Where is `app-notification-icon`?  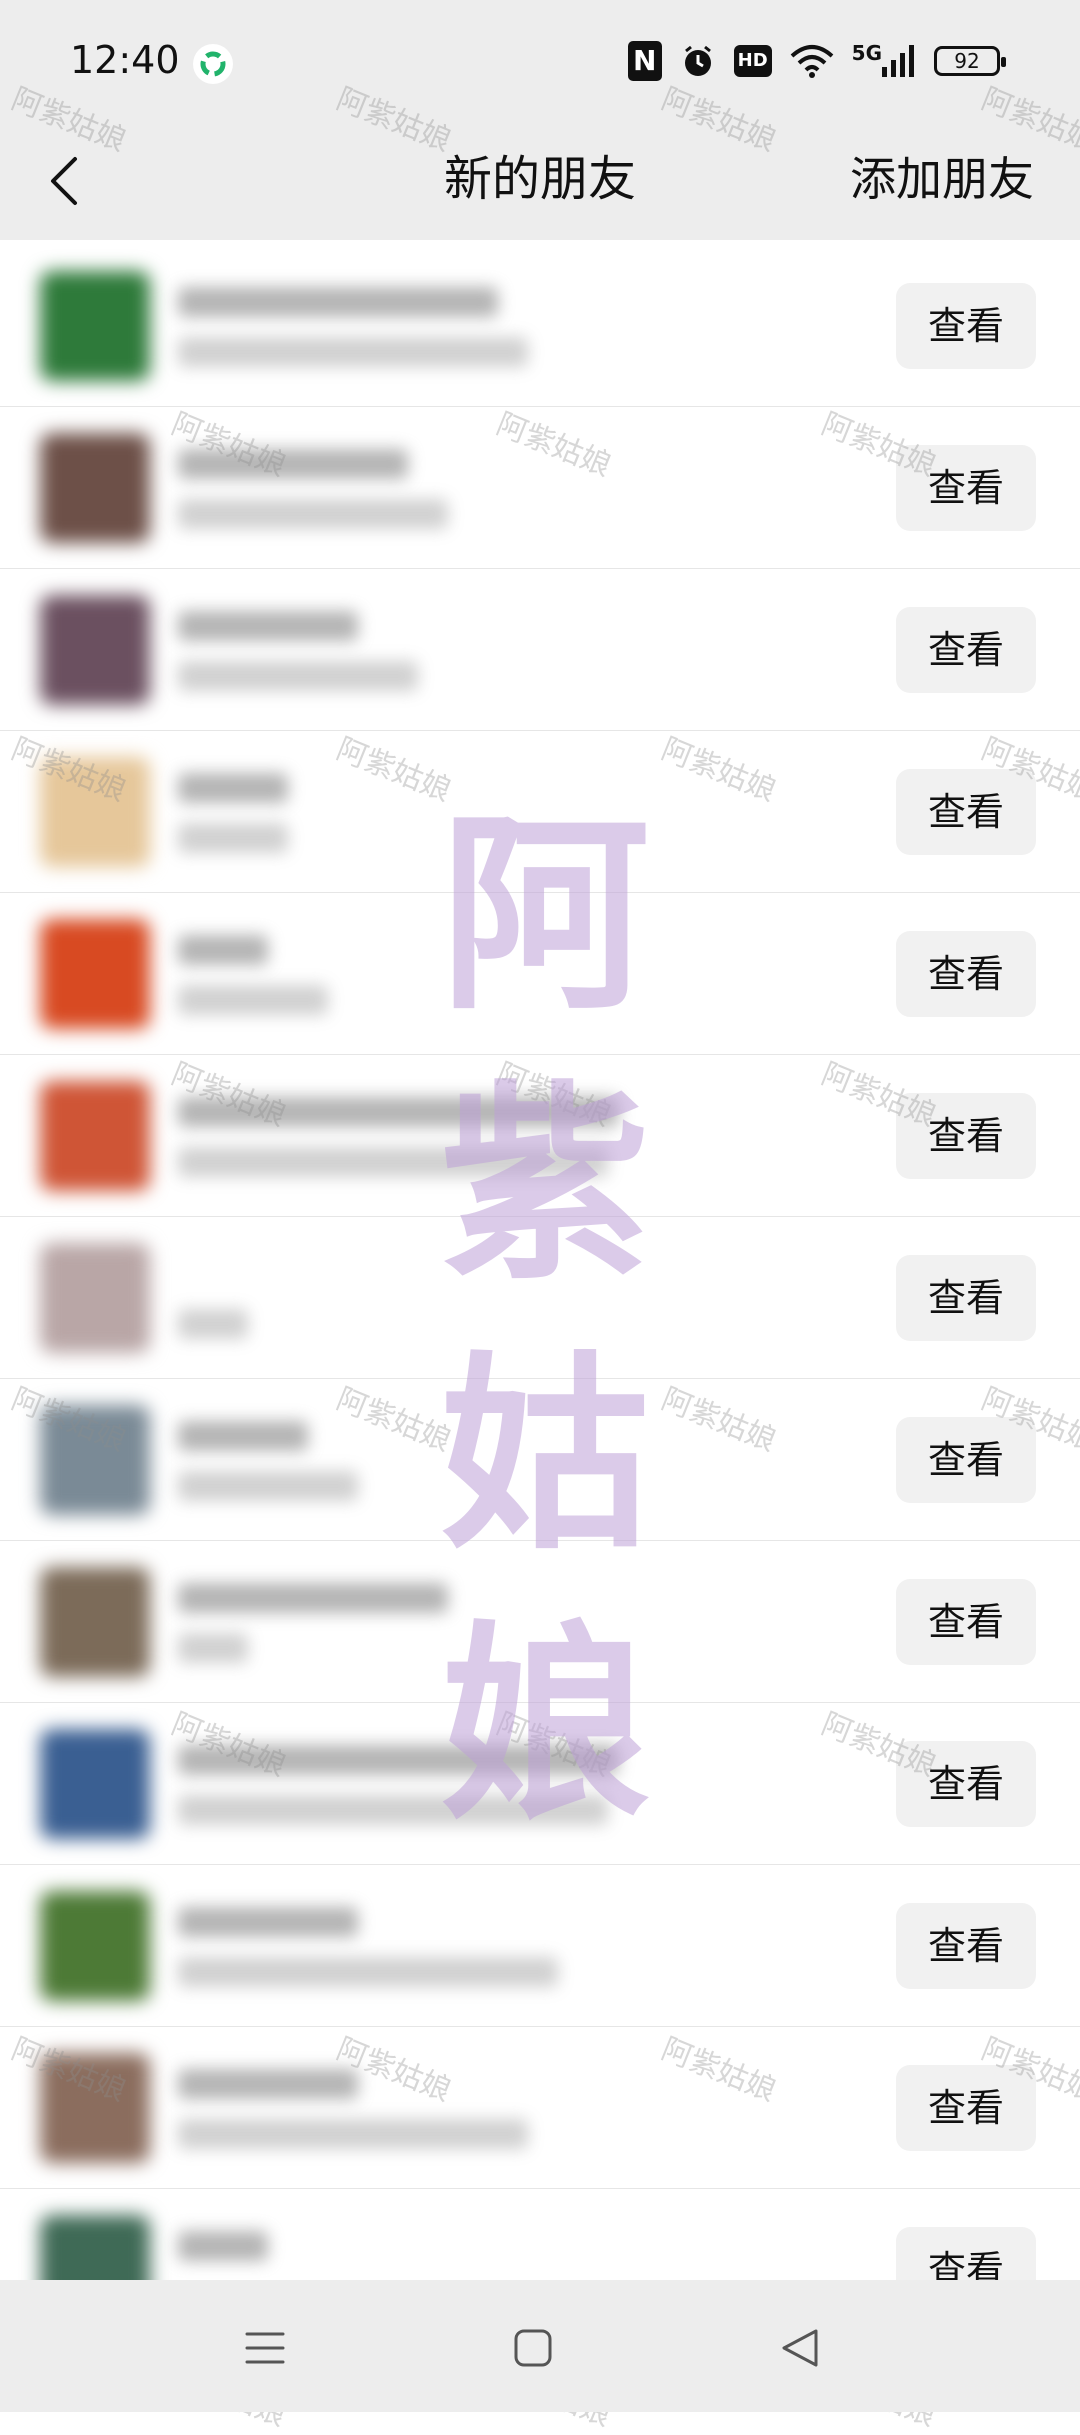 app-notification-icon is located at coordinates (213, 64).